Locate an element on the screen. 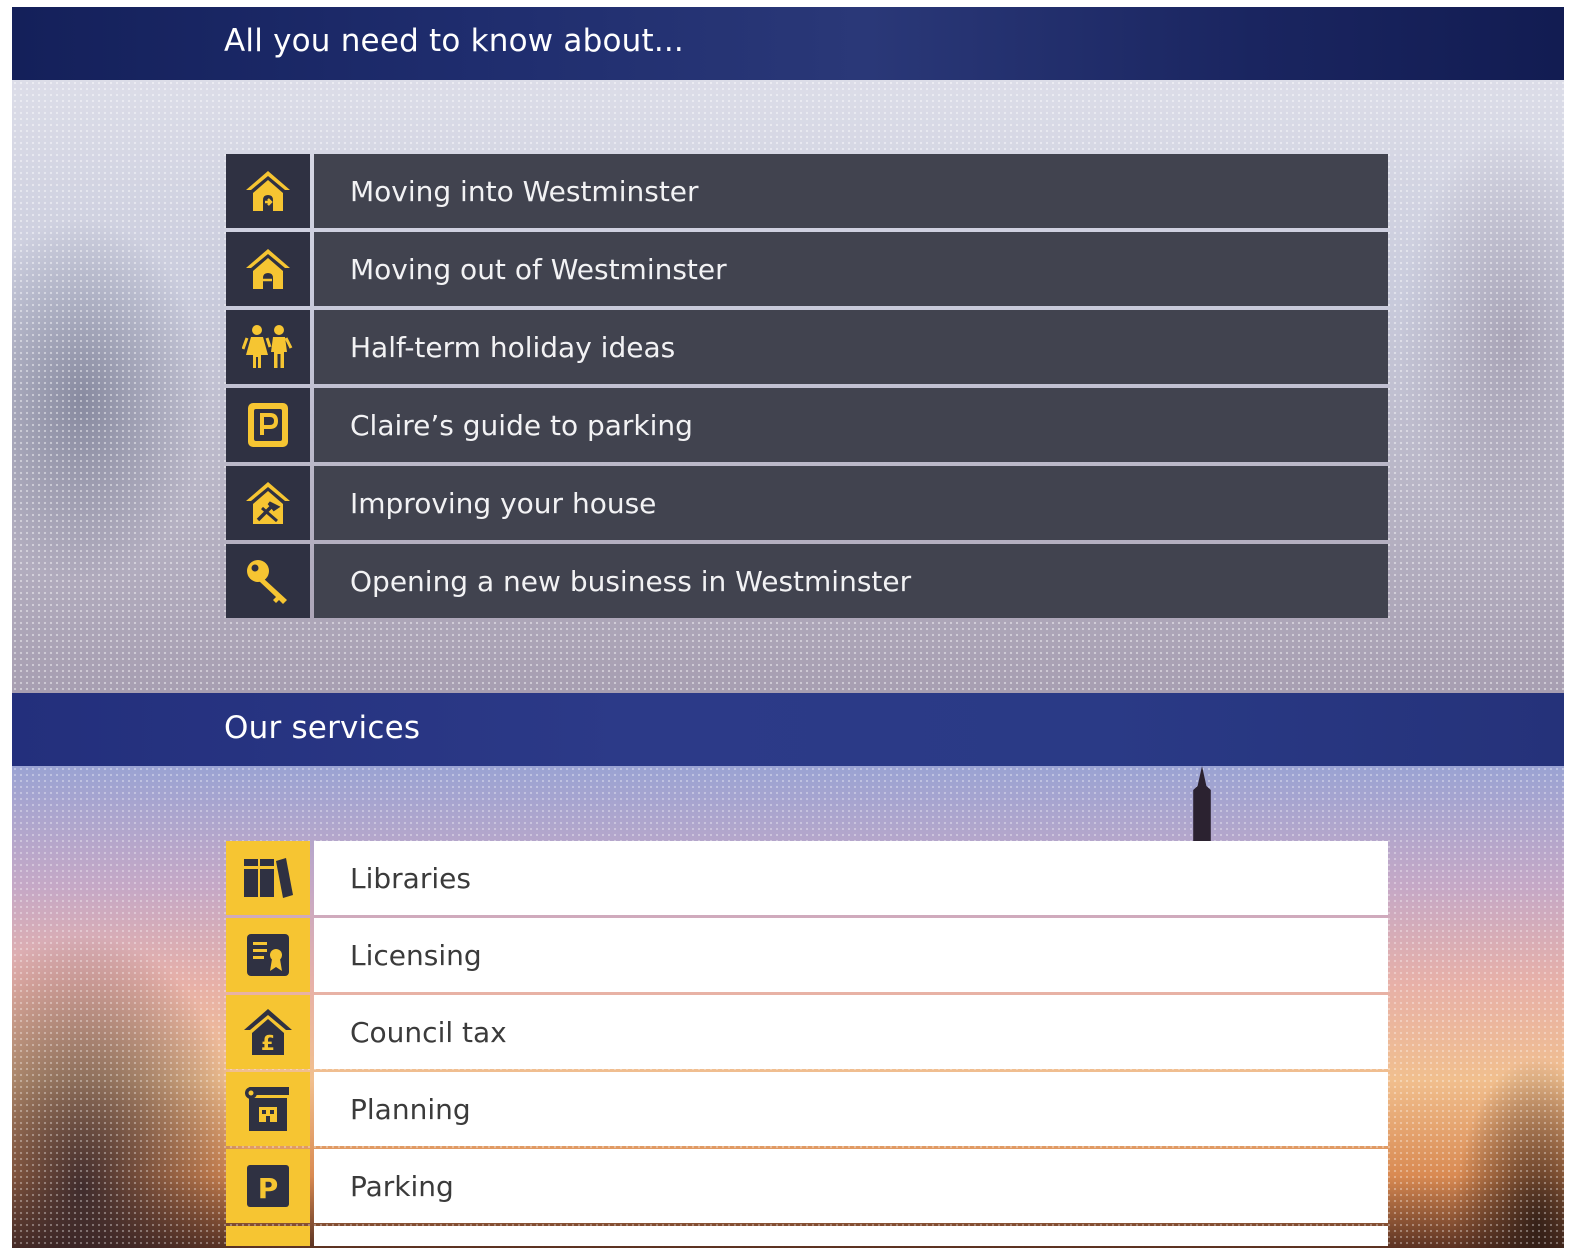 The width and height of the screenshot is (1582, 1257). list-item-label: Licensing is located at coordinates (416, 955).